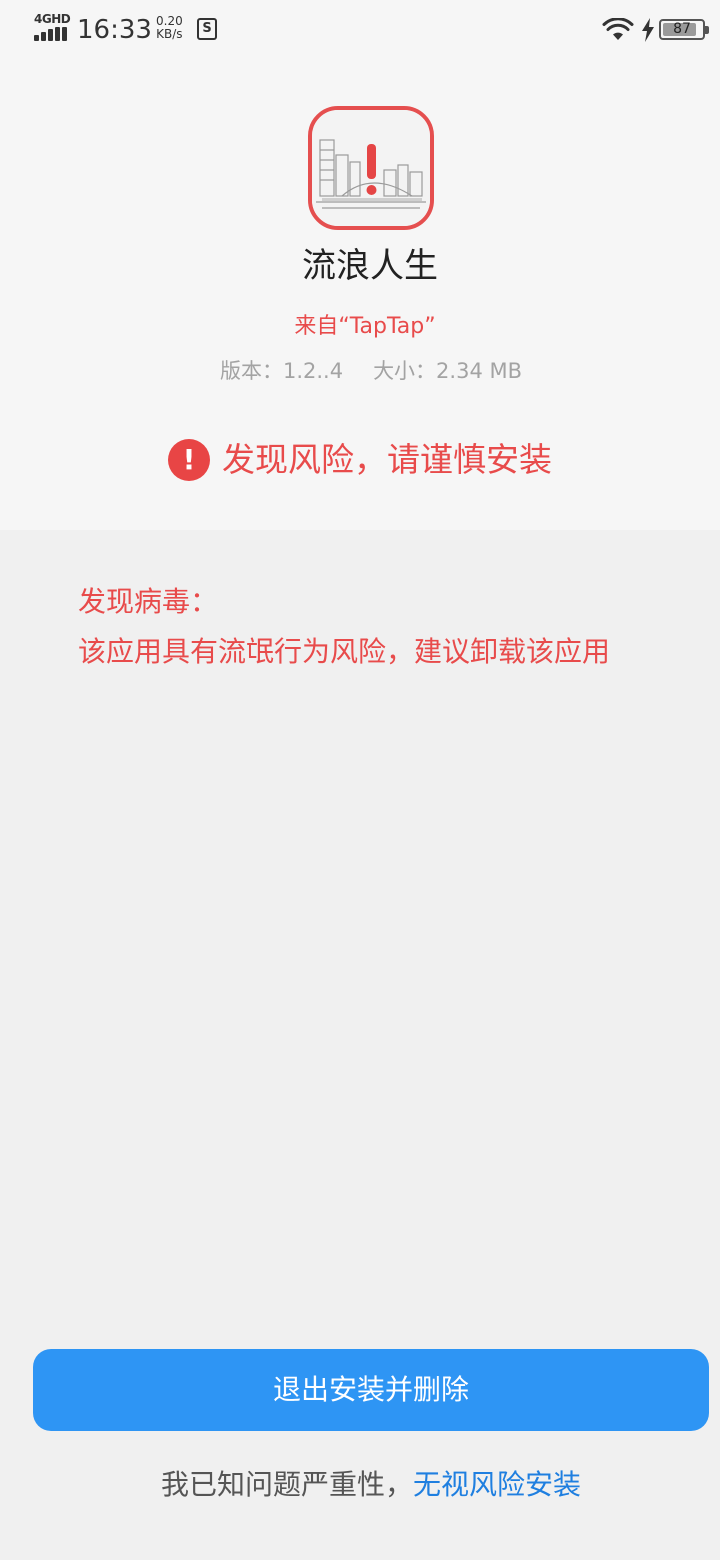 The height and width of the screenshot is (1560, 720). What do you see at coordinates (618, 29) in the screenshot?
I see `wifi-icon` at bounding box center [618, 29].